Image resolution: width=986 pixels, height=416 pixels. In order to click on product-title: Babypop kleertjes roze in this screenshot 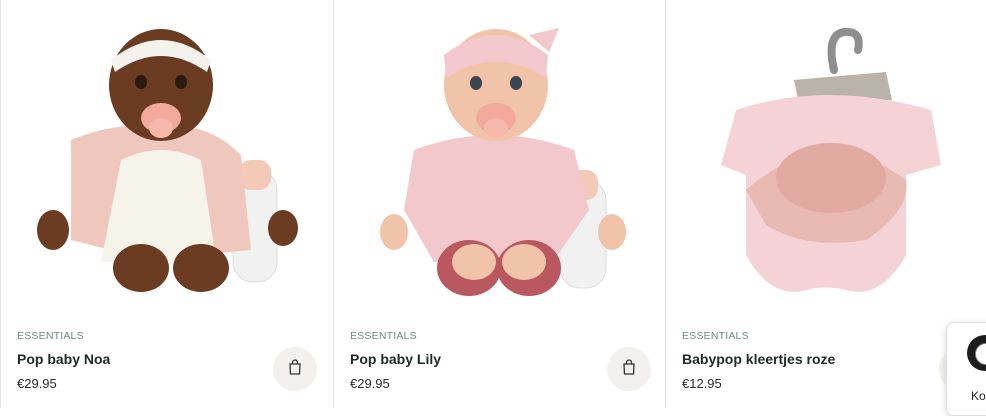, I will do `click(758, 359)`.